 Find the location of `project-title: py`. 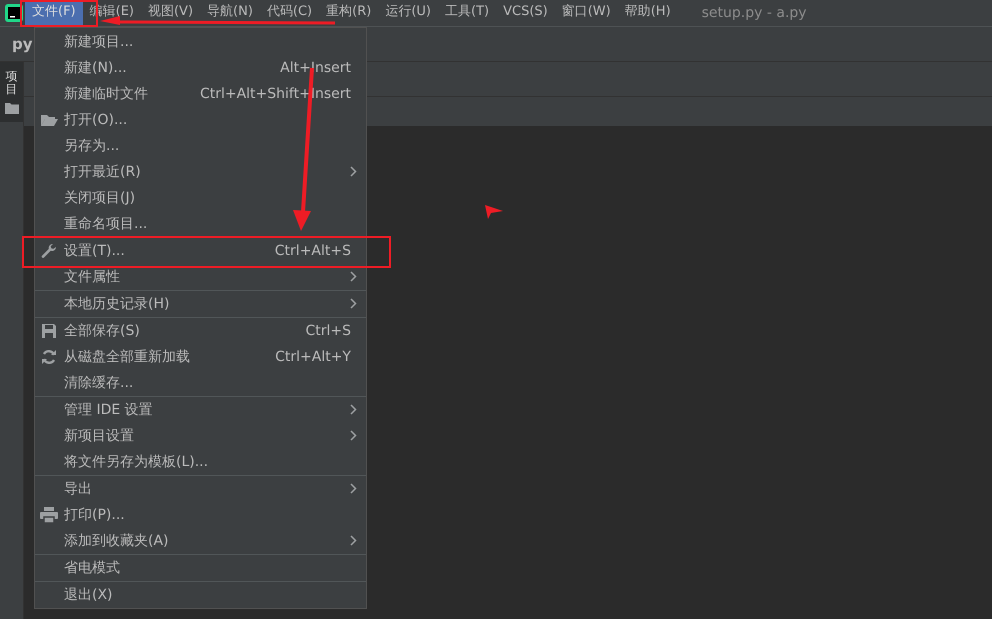

project-title: py is located at coordinates (22, 44).